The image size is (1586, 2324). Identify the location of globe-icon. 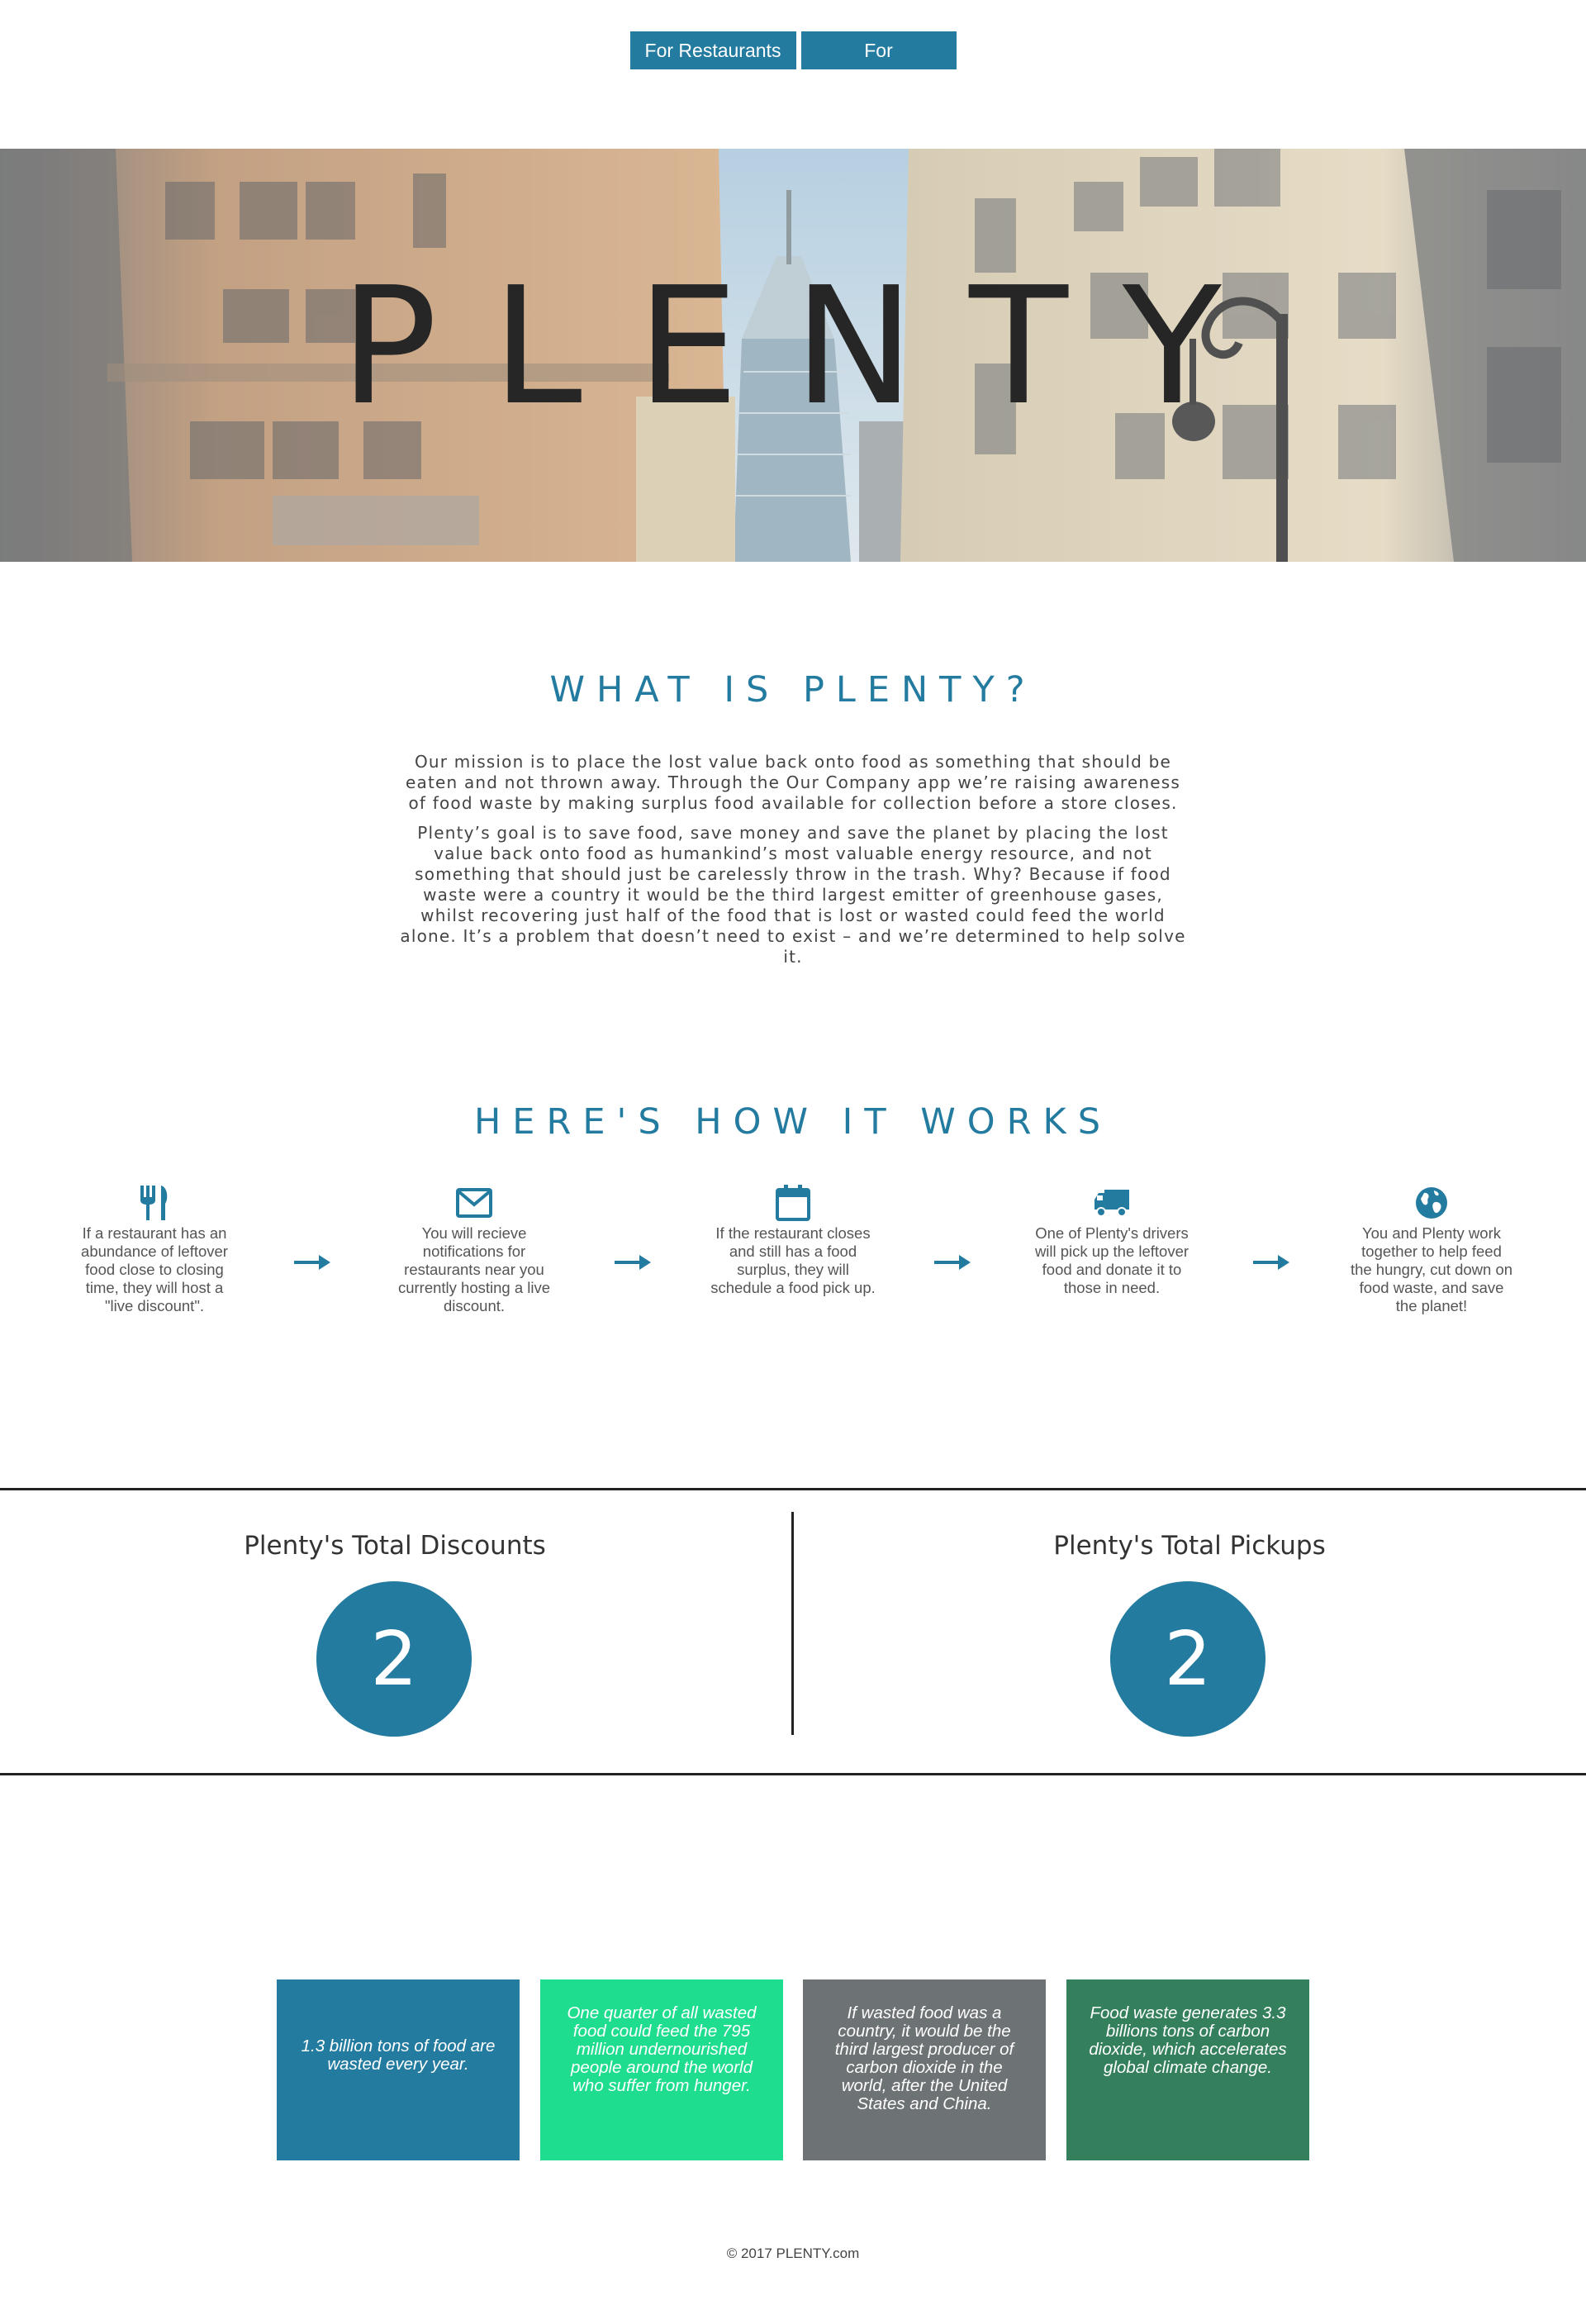
(1431, 1203).